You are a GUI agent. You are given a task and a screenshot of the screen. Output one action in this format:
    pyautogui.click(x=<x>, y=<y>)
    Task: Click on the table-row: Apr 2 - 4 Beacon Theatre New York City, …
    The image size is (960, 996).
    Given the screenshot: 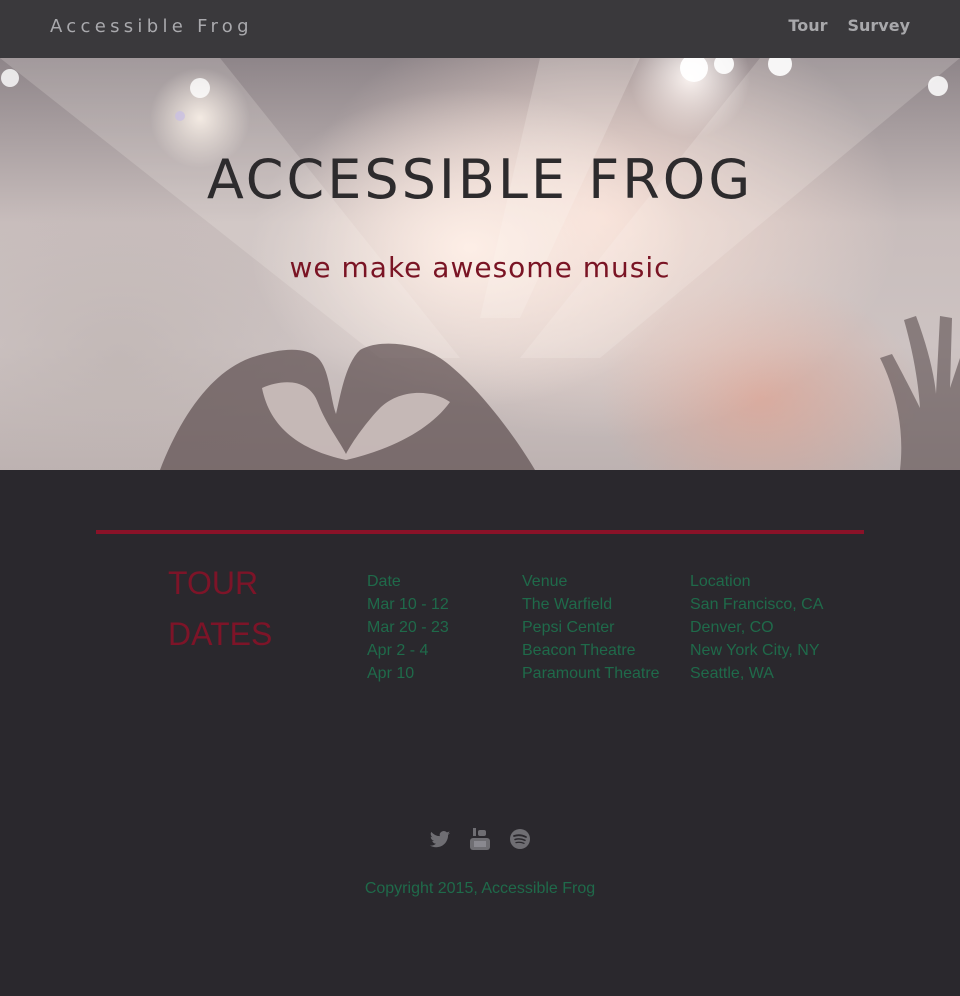 What is the action you would take?
    pyautogui.click(x=600, y=650)
    